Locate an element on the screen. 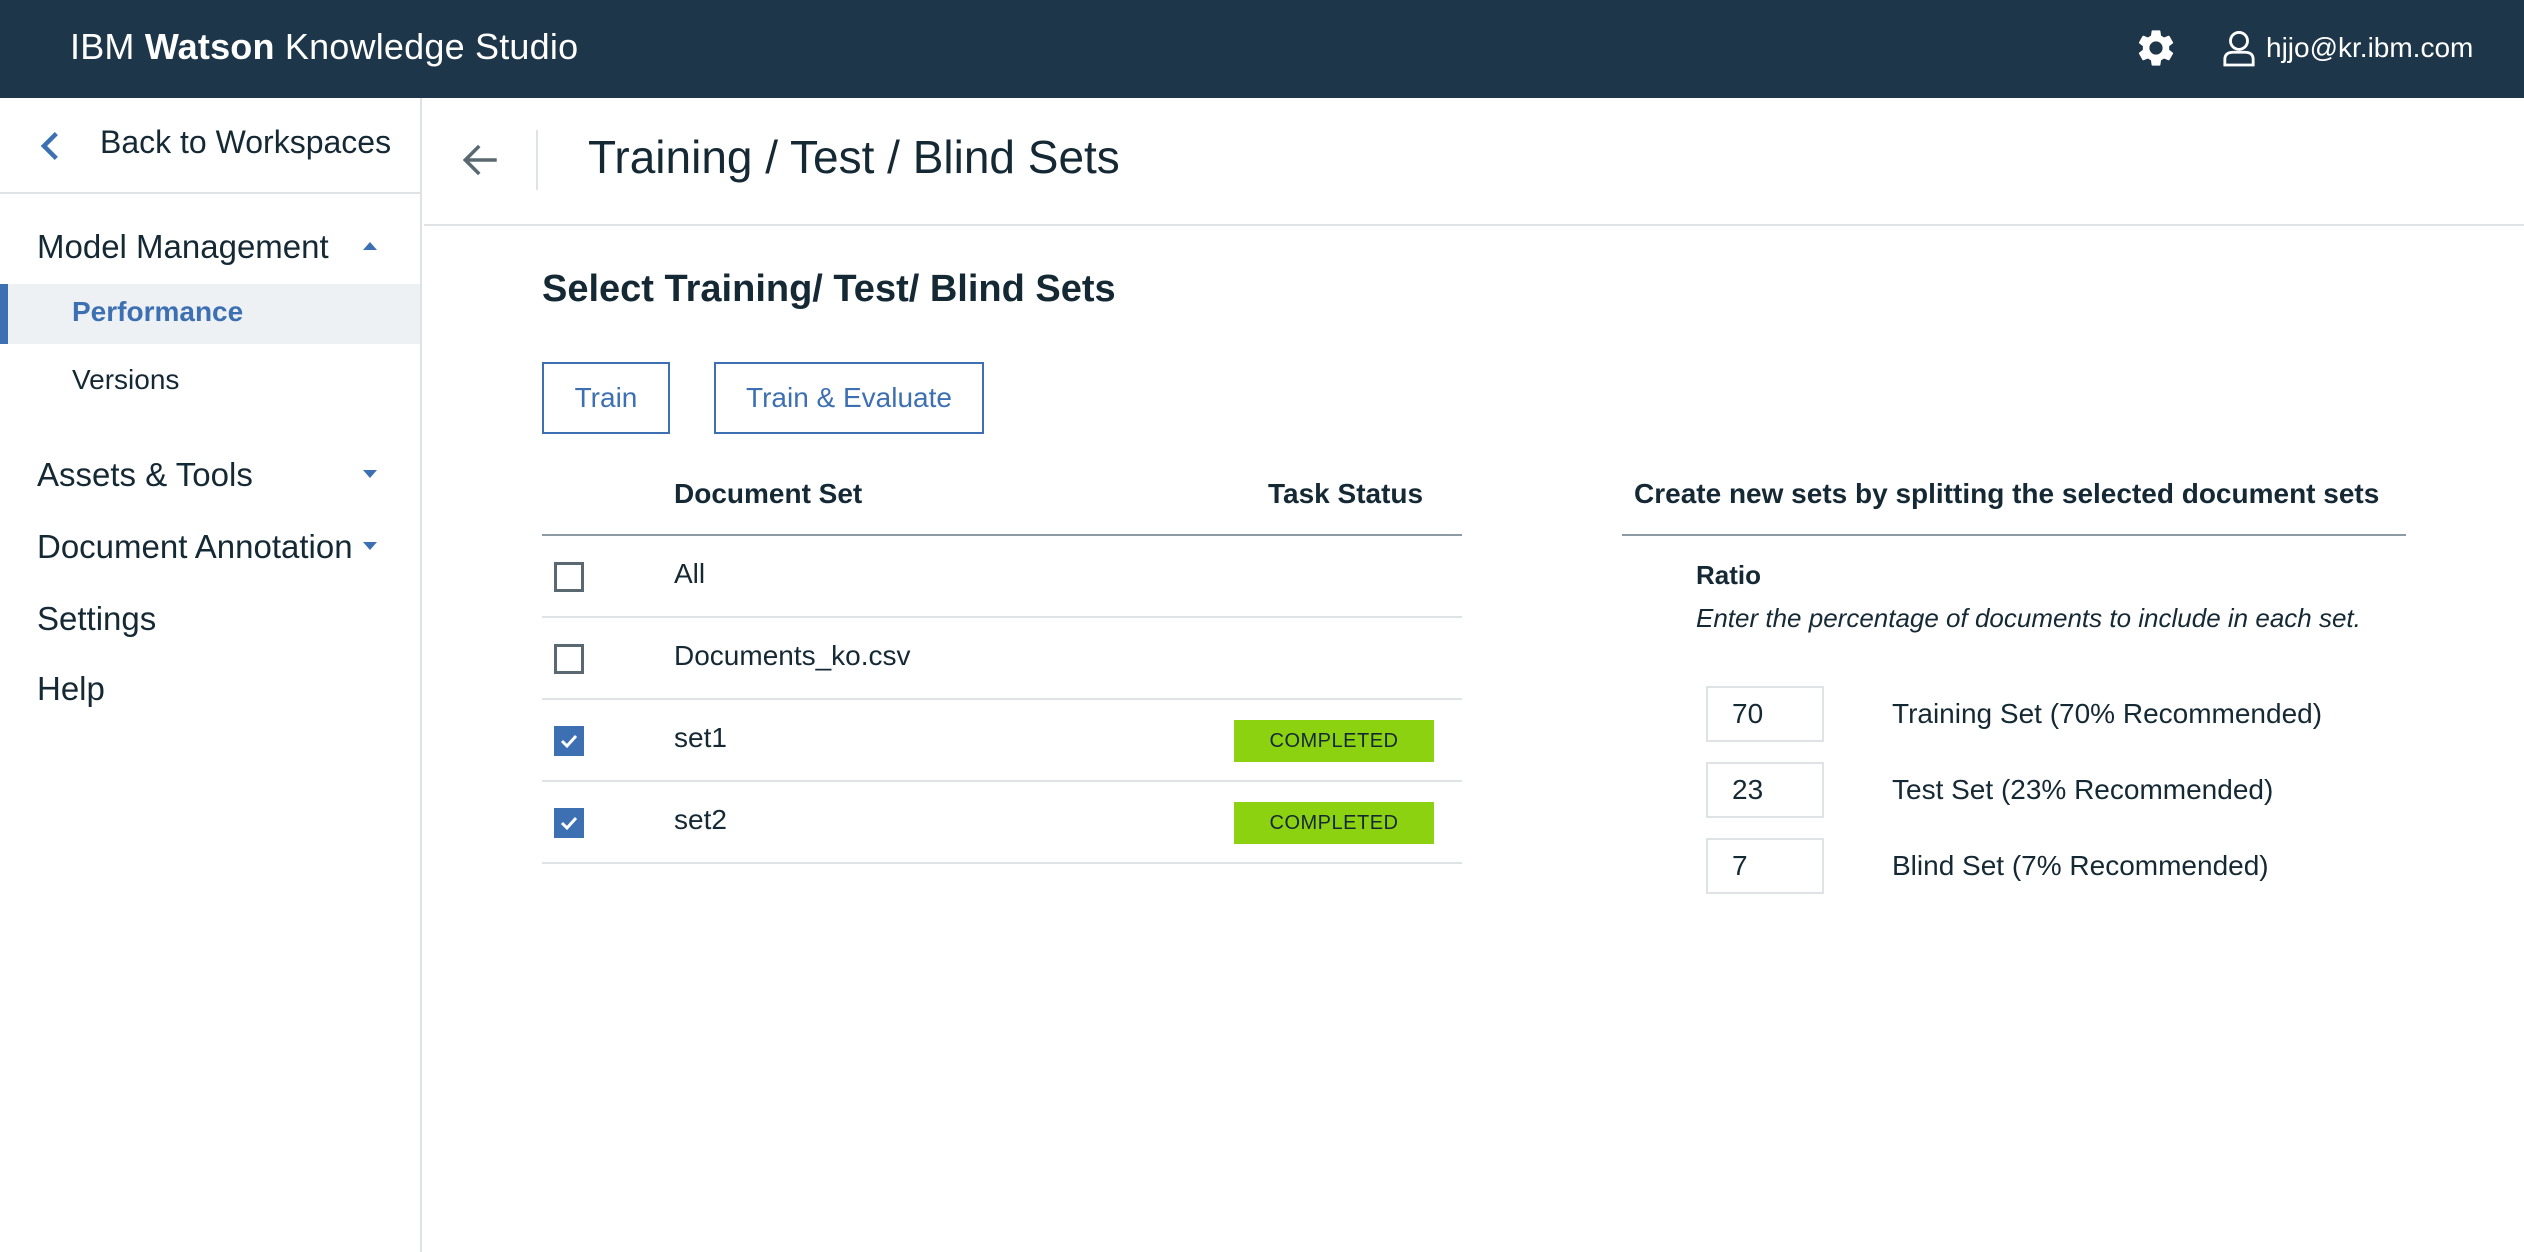  ratio-row-training: Training Set (70% Recommended) is located at coordinates (2056, 714).